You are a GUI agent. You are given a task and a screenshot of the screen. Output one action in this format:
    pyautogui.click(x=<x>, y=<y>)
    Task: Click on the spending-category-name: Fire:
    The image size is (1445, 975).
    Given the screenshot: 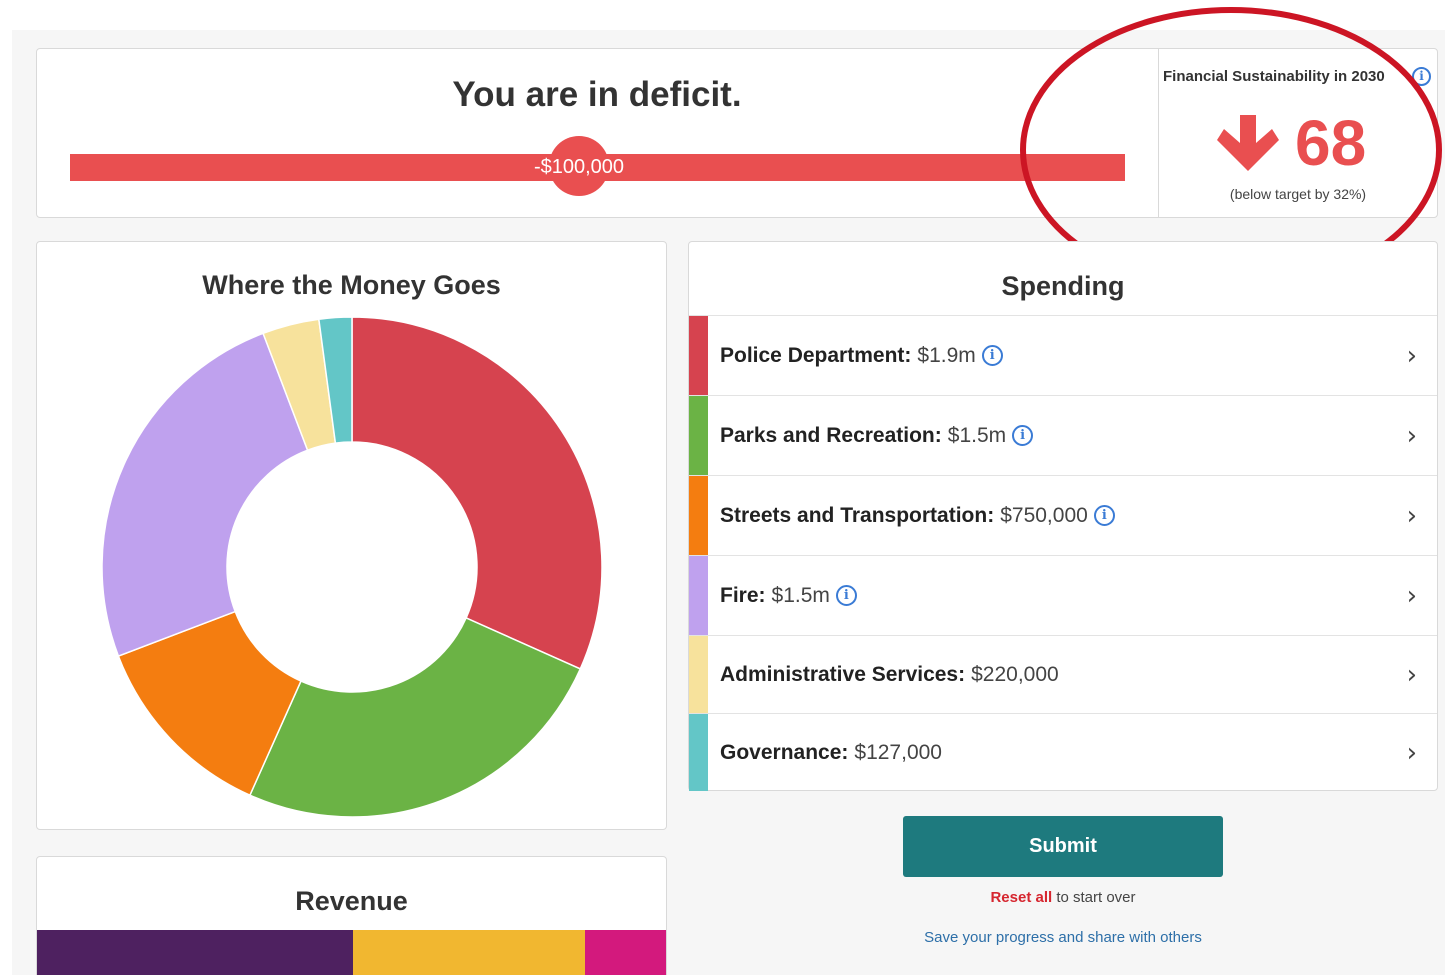 What is the action you would take?
    pyautogui.click(x=743, y=595)
    